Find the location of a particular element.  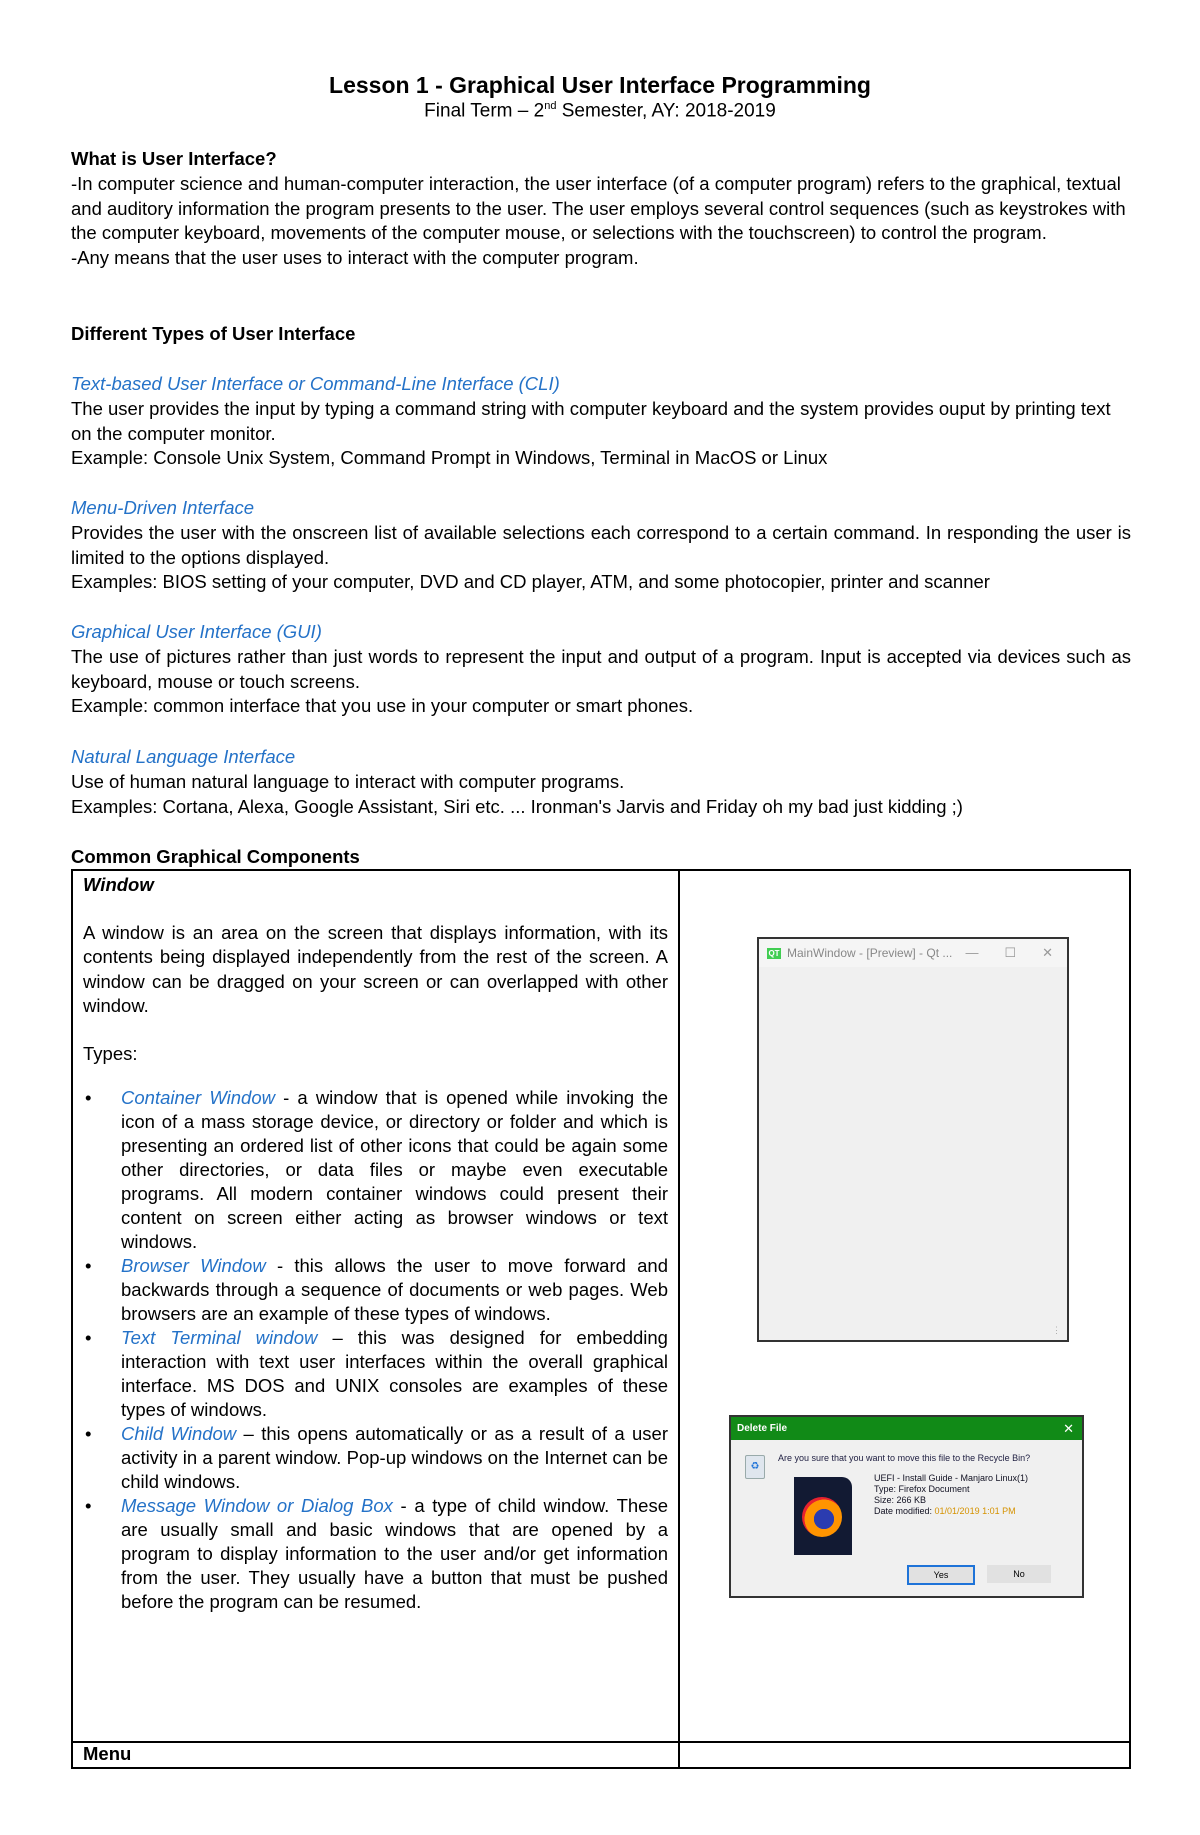

components-heading: Common Graphical Components is located at coordinates (601, 857).